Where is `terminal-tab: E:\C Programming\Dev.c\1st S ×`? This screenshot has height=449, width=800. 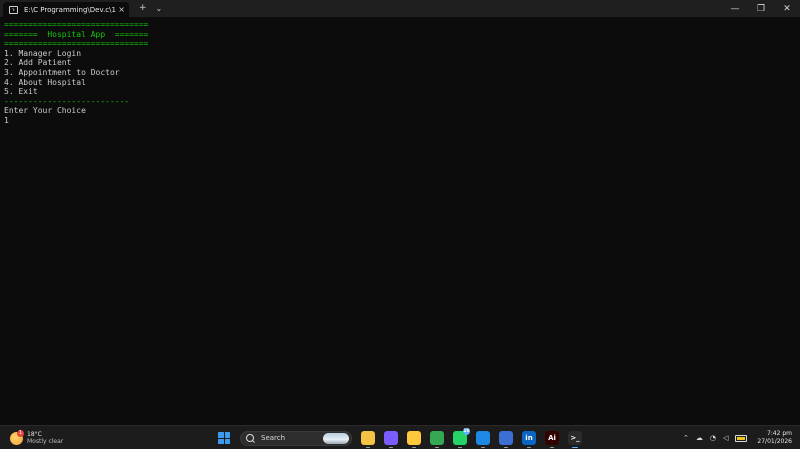 terminal-tab: E:\C Programming\Dev.c\1st S × is located at coordinates (66, 9).